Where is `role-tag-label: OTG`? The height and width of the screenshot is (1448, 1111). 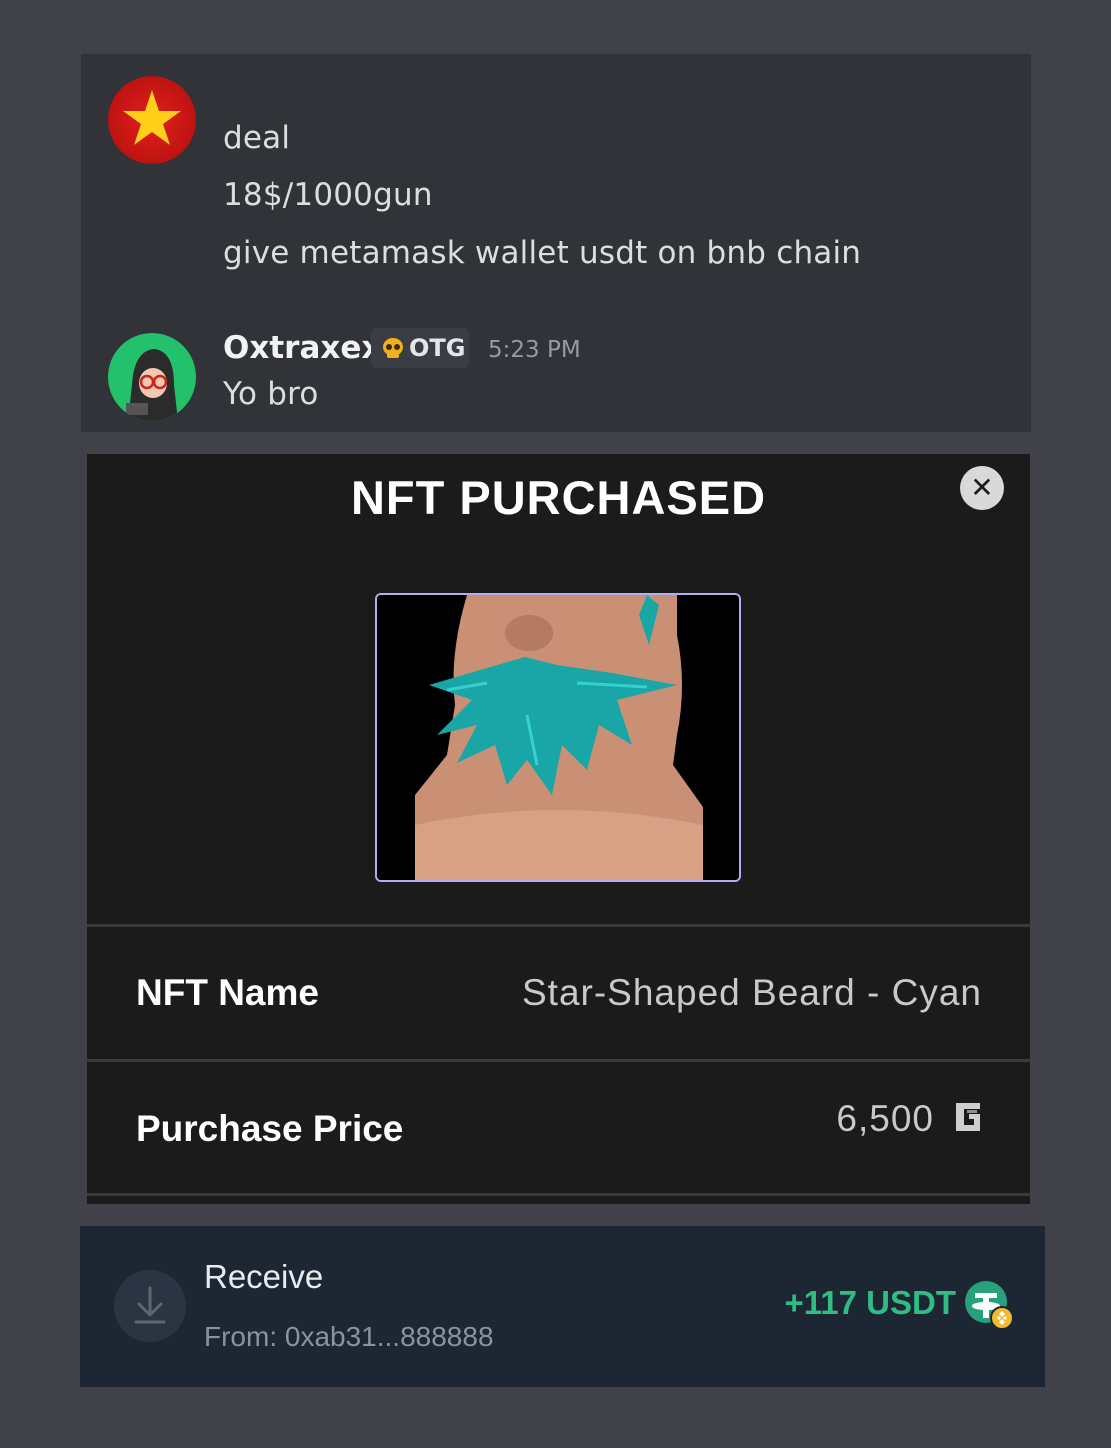
role-tag-label: OTG is located at coordinates (437, 348).